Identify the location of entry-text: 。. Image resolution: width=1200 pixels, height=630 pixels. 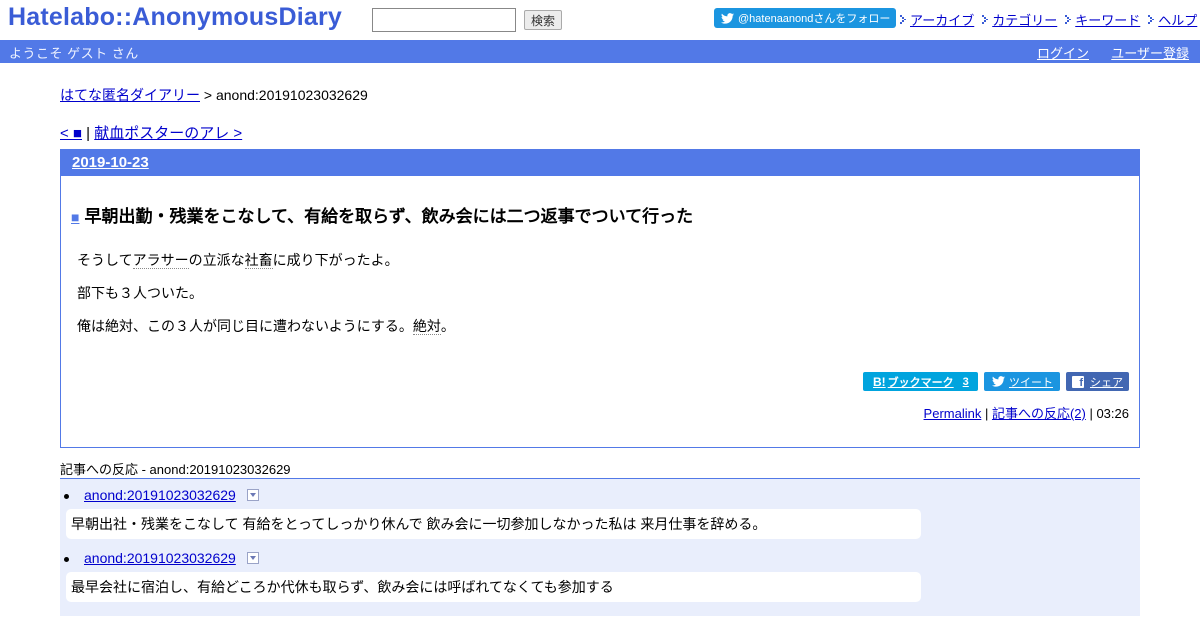
(447, 326).